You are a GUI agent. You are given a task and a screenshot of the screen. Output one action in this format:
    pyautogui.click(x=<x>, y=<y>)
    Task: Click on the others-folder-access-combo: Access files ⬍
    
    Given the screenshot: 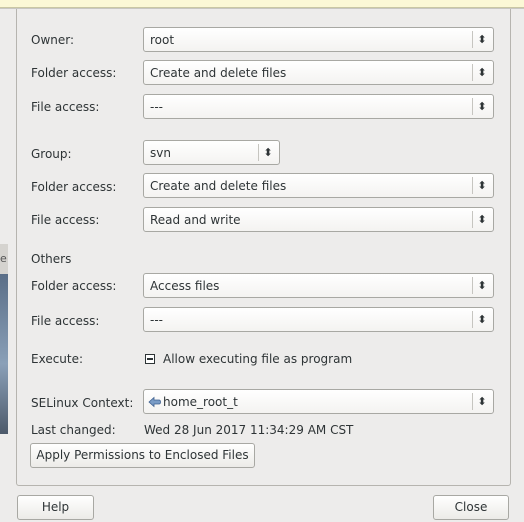 What is the action you would take?
    pyautogui.click(x=318, y=285)
    